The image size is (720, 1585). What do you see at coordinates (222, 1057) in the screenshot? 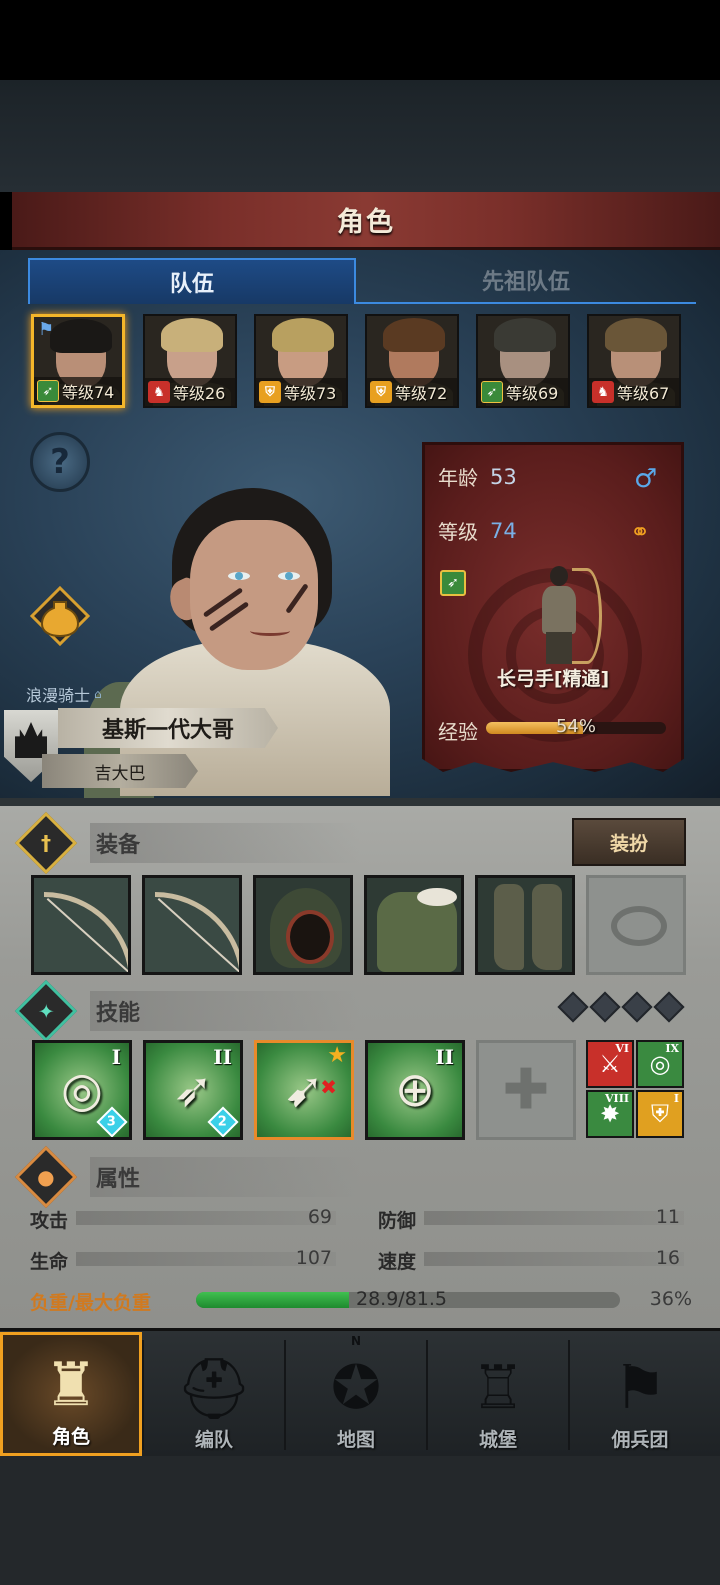
I see `skill-rank: II` at bounding box center [222, 1057].